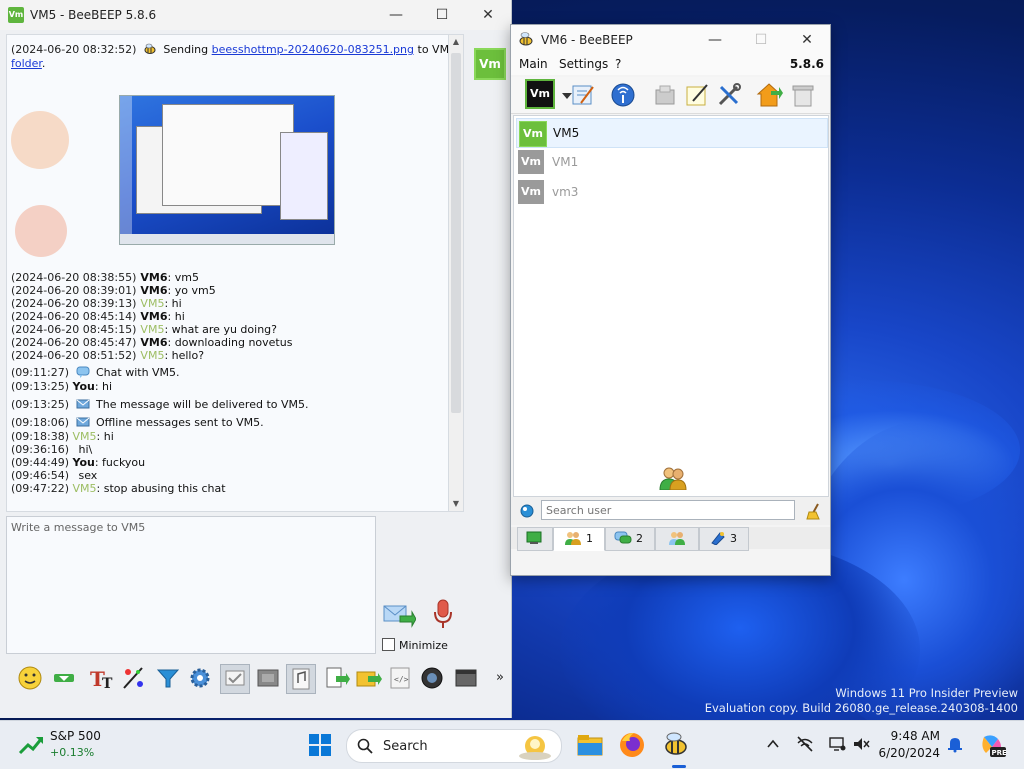 This screenshot has width=1024, height=769. Describe the element at coordinates (82, 404) in the screenshot. I see `envelope-icon` at that location.